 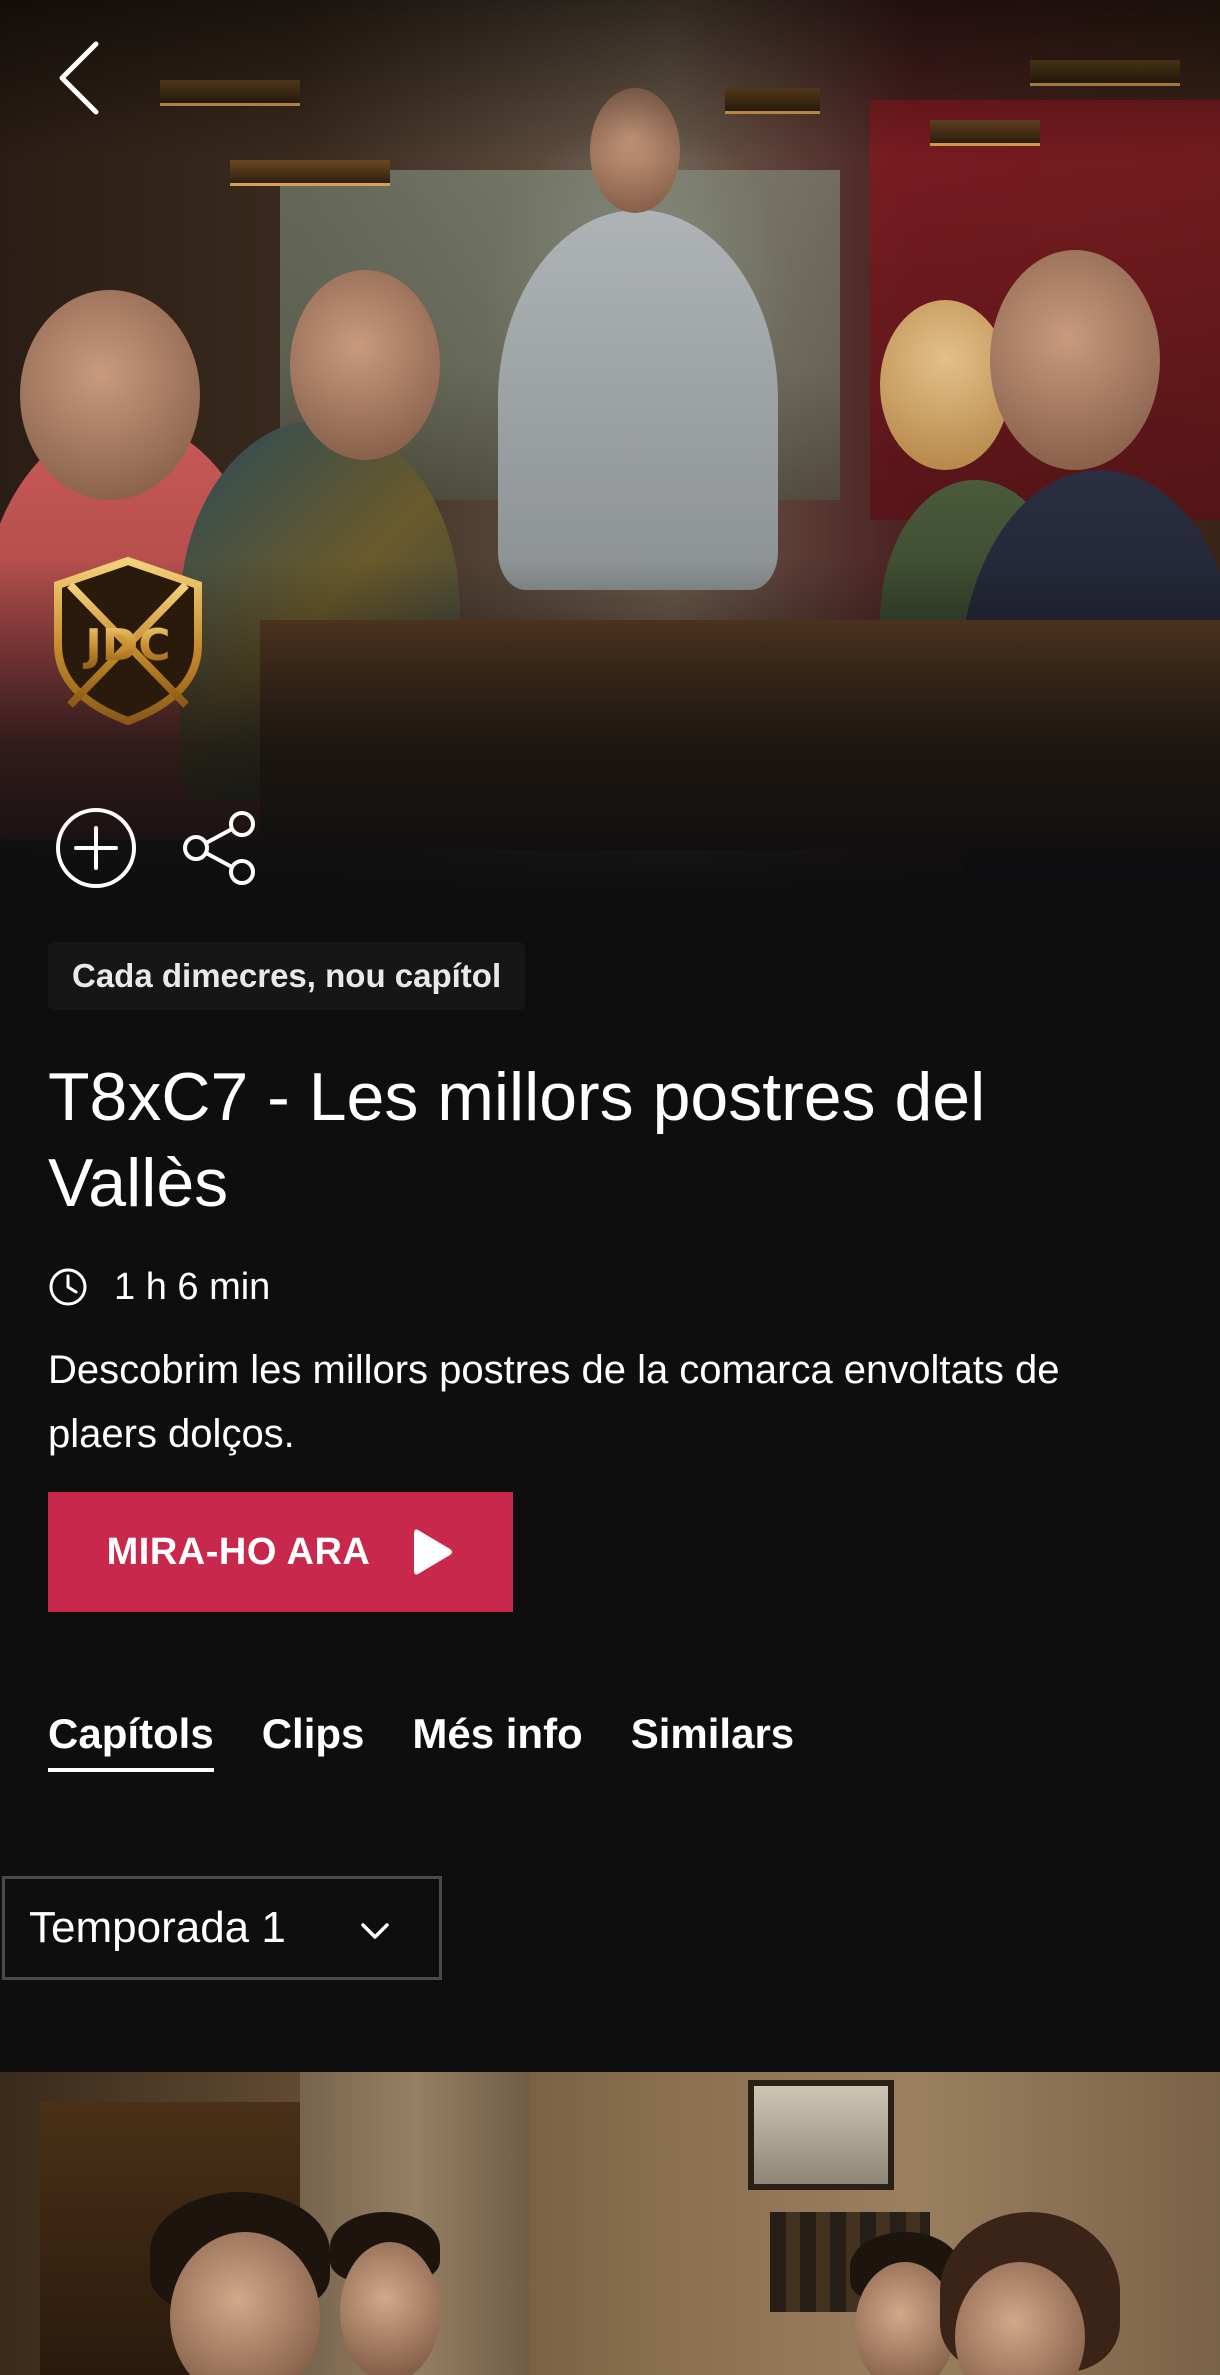 I want to click on tab-chapters: Capítols, so click(x=131, y=1741).